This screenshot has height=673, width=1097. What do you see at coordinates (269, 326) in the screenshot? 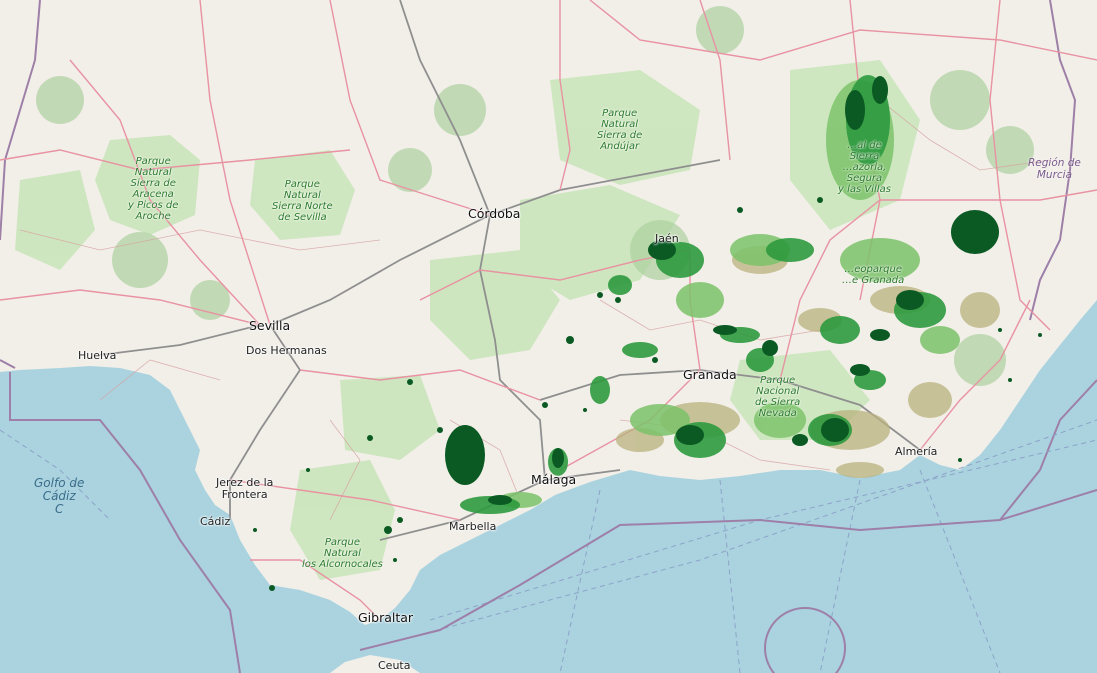
I see `city-label-sevilla: Sevilla` at bounding box center [269, 326].